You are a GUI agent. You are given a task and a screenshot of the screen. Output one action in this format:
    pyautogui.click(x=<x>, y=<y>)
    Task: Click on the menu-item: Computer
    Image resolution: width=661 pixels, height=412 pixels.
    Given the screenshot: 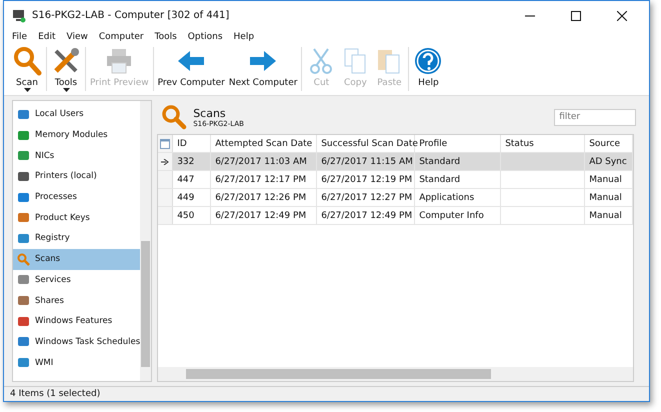 What is the action you would take?
    pyautogui.click(x=121, y=37)
    